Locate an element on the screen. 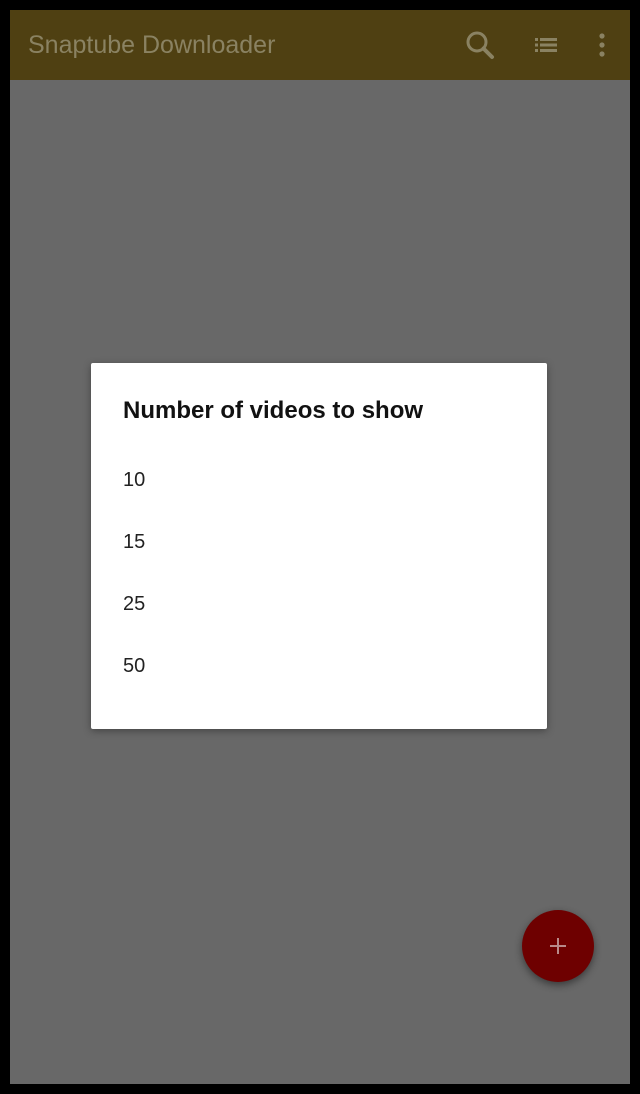 This screenshot has width=640, height=1094. add-fab-button is located at coordinates (558, 946).